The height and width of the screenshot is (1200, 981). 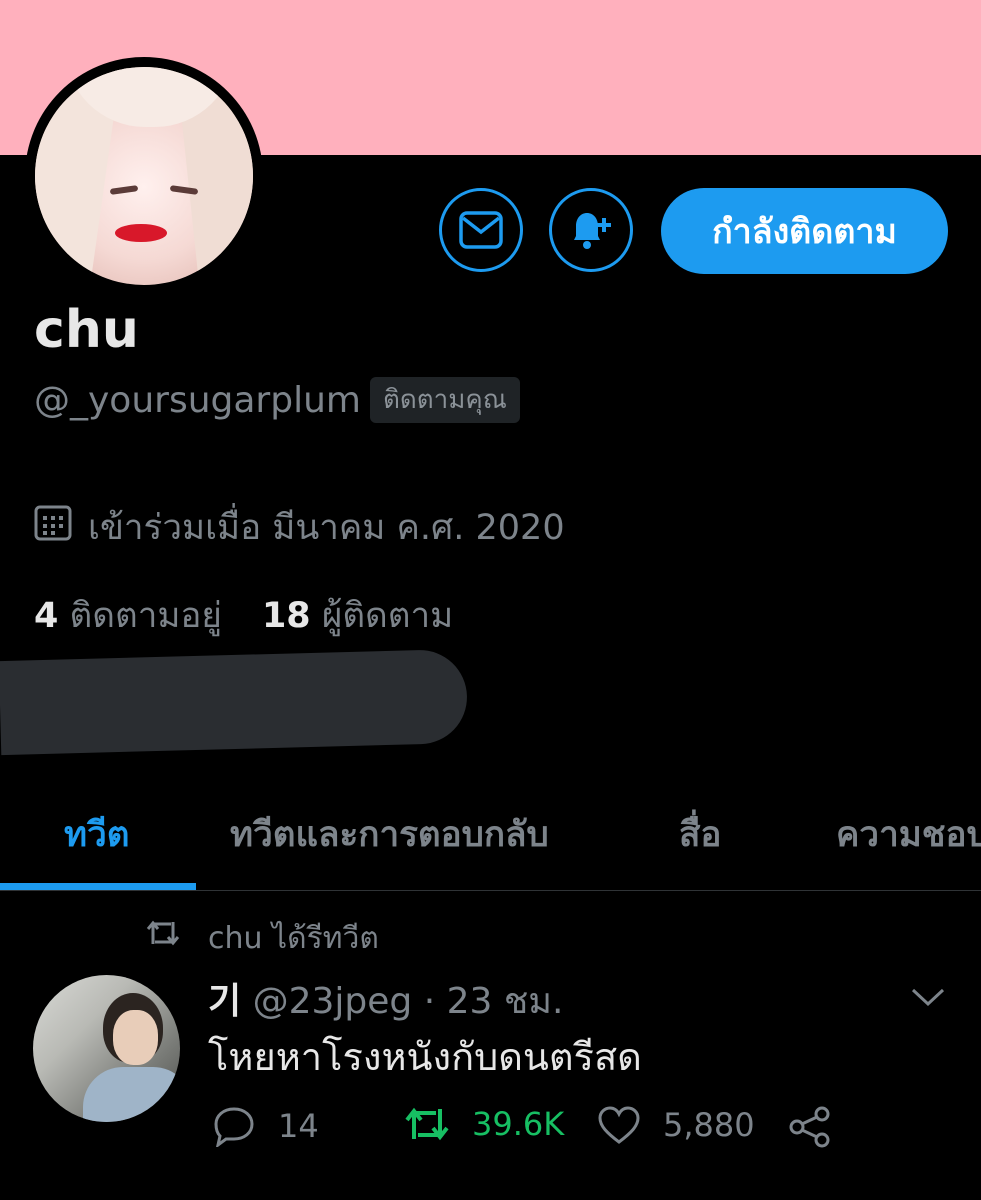 I want to click on like-action: 5,880, so click(x=676, y=1125).